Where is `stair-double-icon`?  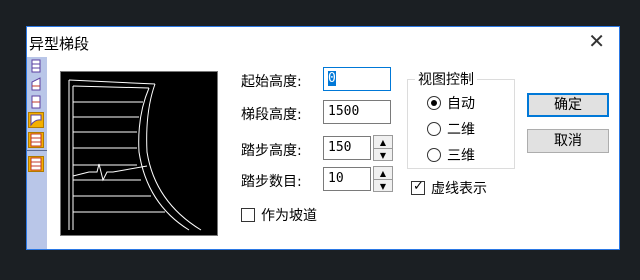 stair-double-icon is located at coordinates (36, 102).